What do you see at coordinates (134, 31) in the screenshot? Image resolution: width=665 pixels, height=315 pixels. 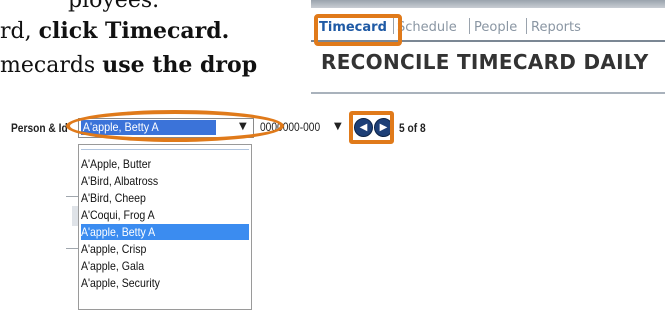 I see `doc-text-bold: click Timecard.` at bounding box center [134, 31].